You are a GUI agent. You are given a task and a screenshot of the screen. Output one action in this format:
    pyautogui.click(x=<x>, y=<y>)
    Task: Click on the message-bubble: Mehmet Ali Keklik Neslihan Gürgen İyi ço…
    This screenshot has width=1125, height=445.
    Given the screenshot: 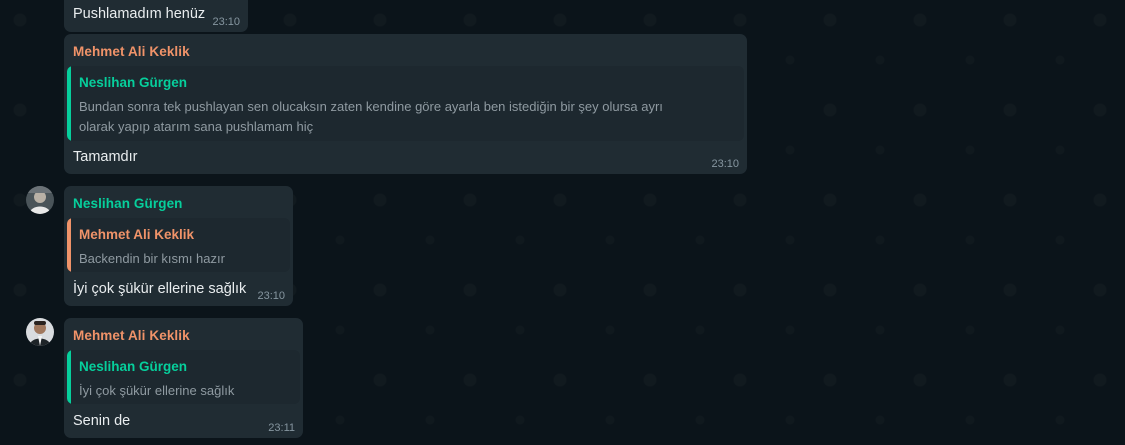 What is the action you would take?
    pyautogui.click(x=183, y=378)
    